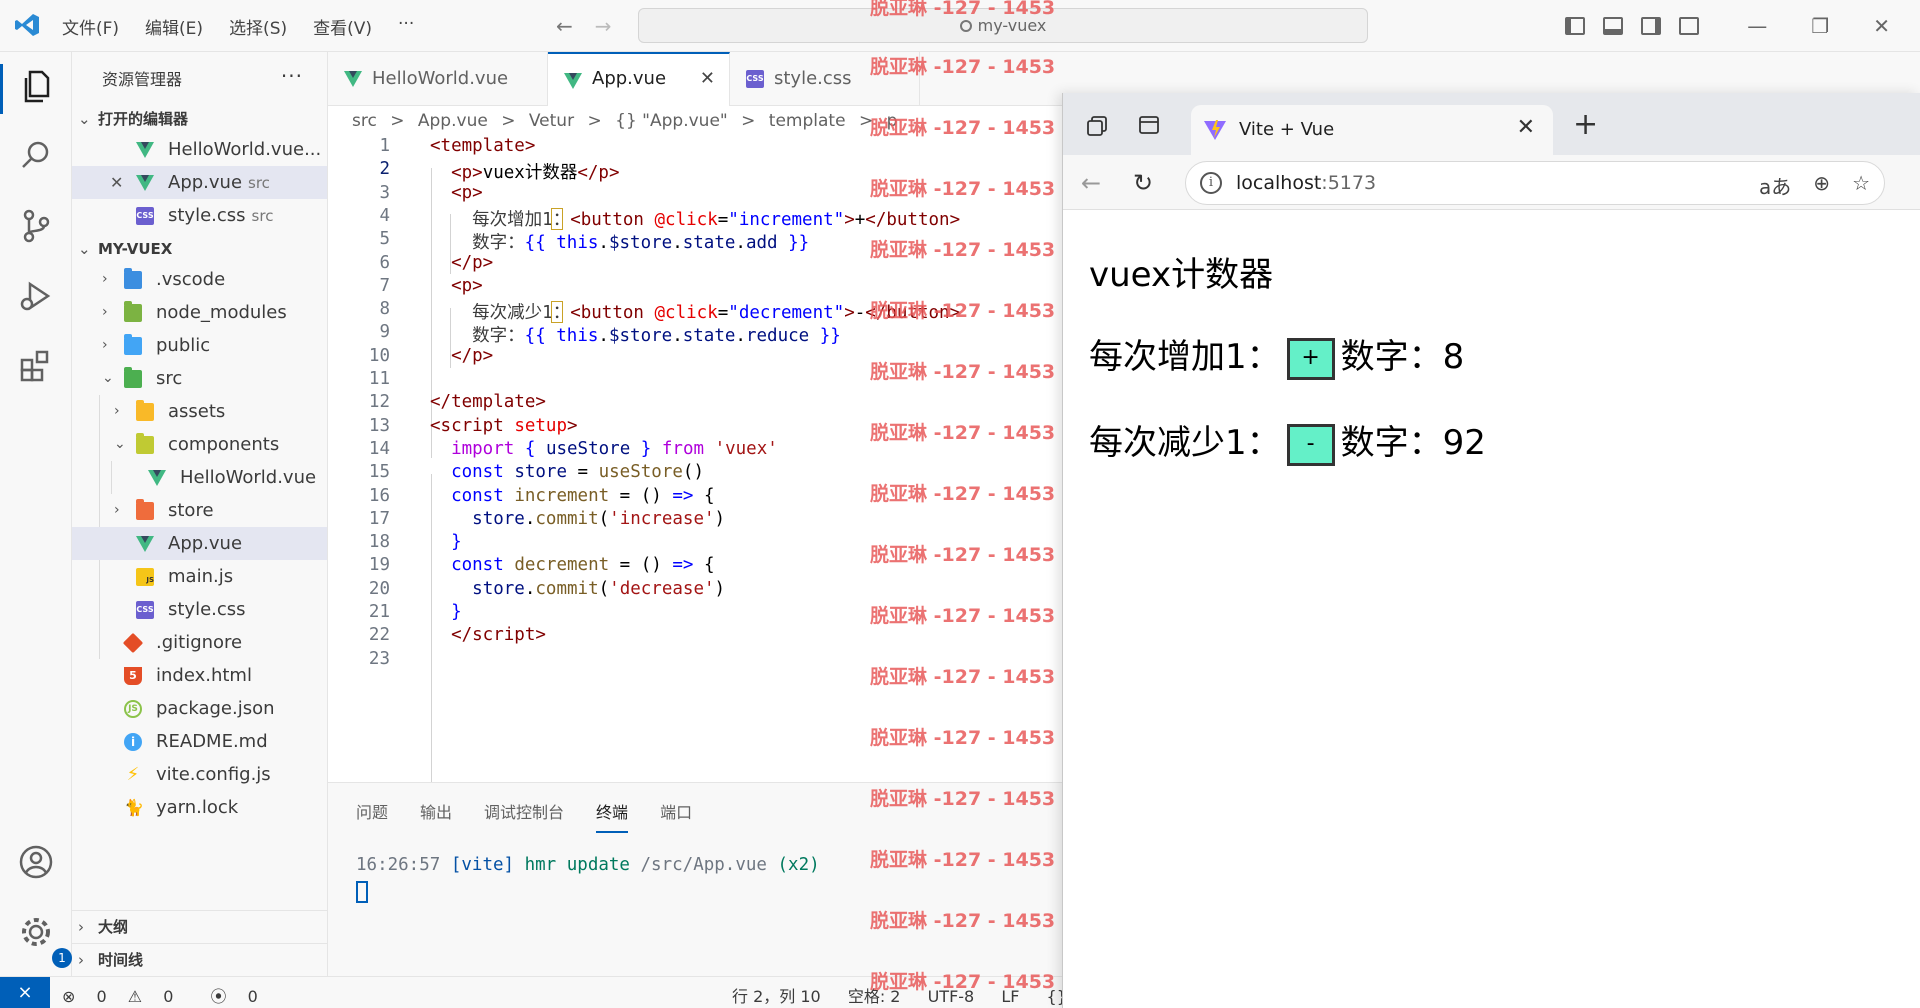  I want to click on tab-output: 输出, so click(436, 816).